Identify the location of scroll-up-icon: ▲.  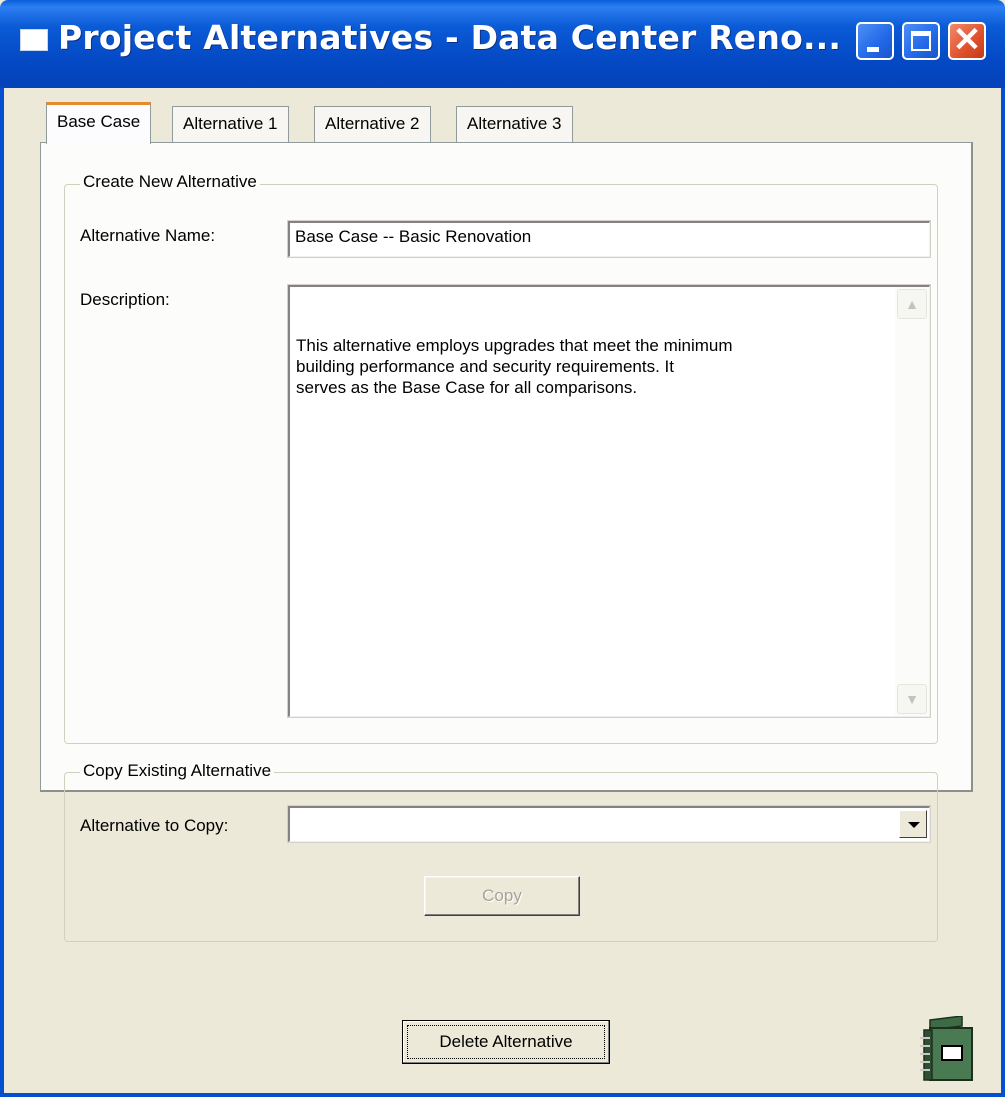
(912, 304).